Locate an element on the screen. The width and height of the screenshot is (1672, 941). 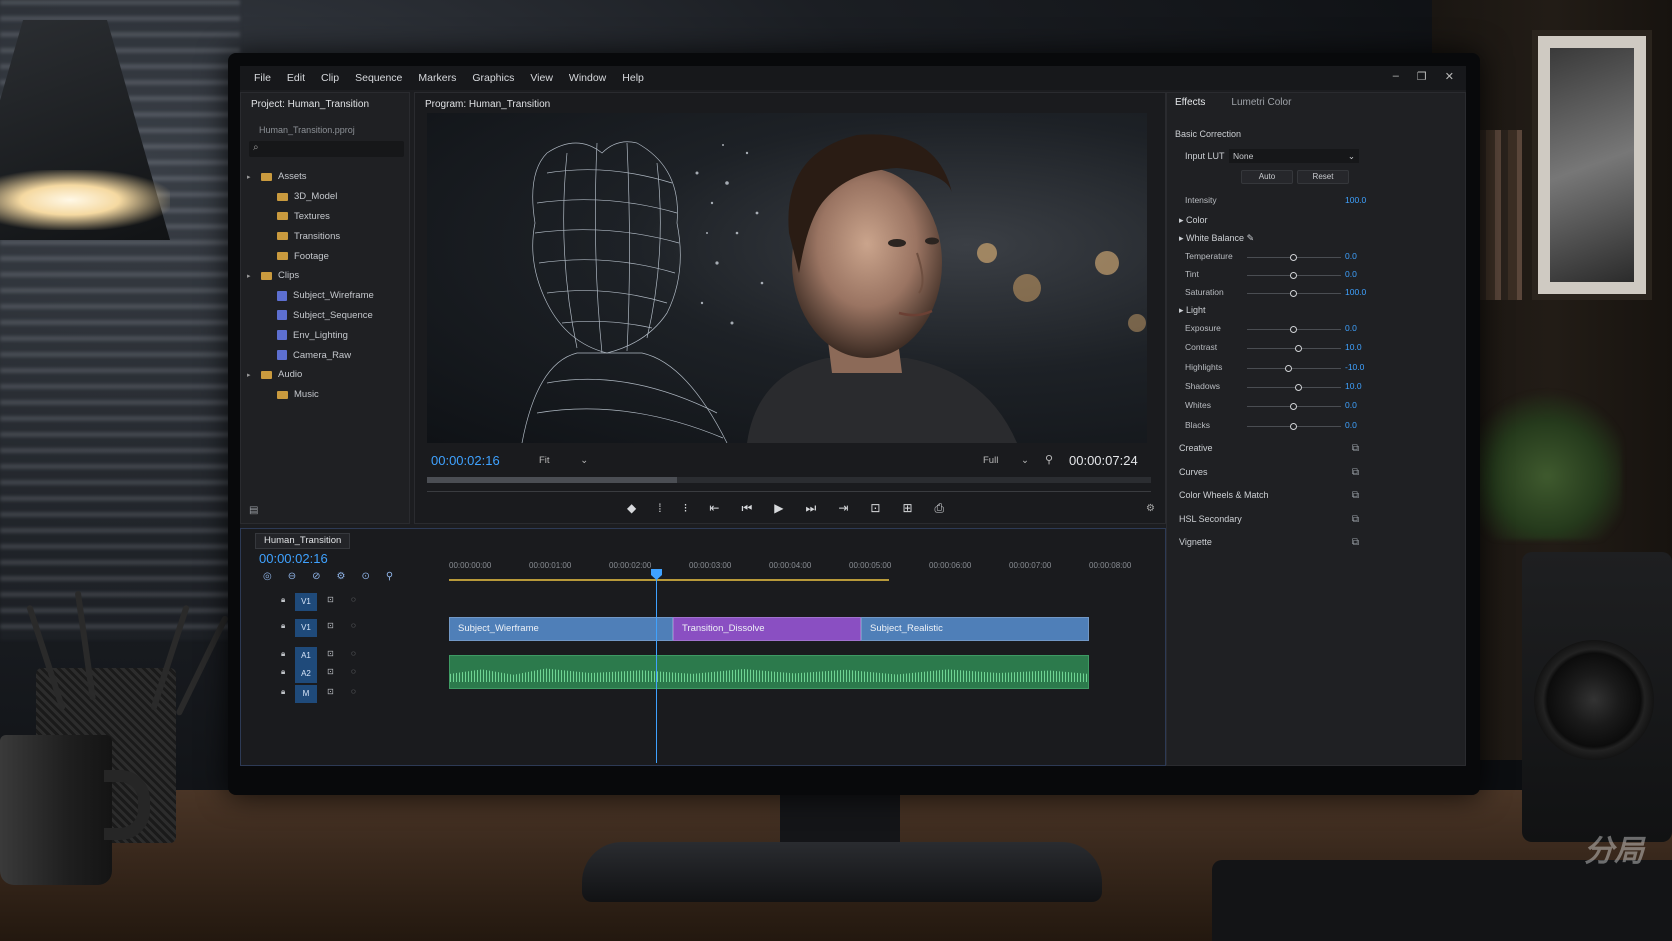
fx-section-0: Creative ⧉ is located at coordinates (1269, 451).